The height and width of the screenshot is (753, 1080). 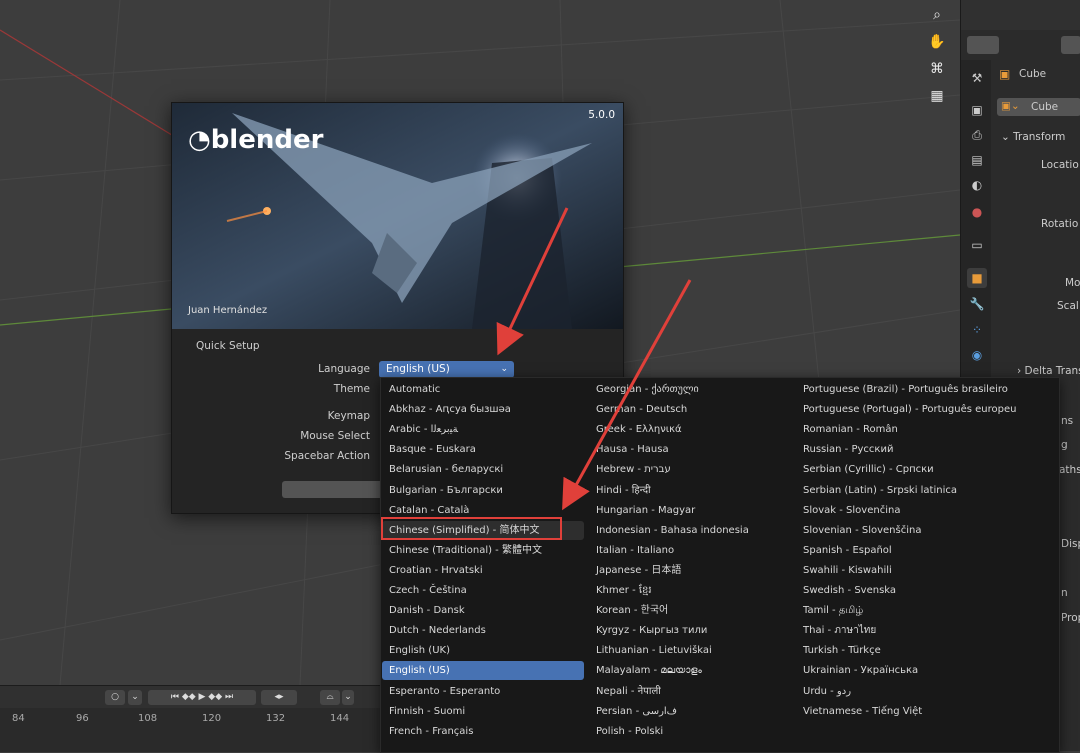 I want to click on language-menu-item: Danish - Dansk, so click(x=483, y=610).